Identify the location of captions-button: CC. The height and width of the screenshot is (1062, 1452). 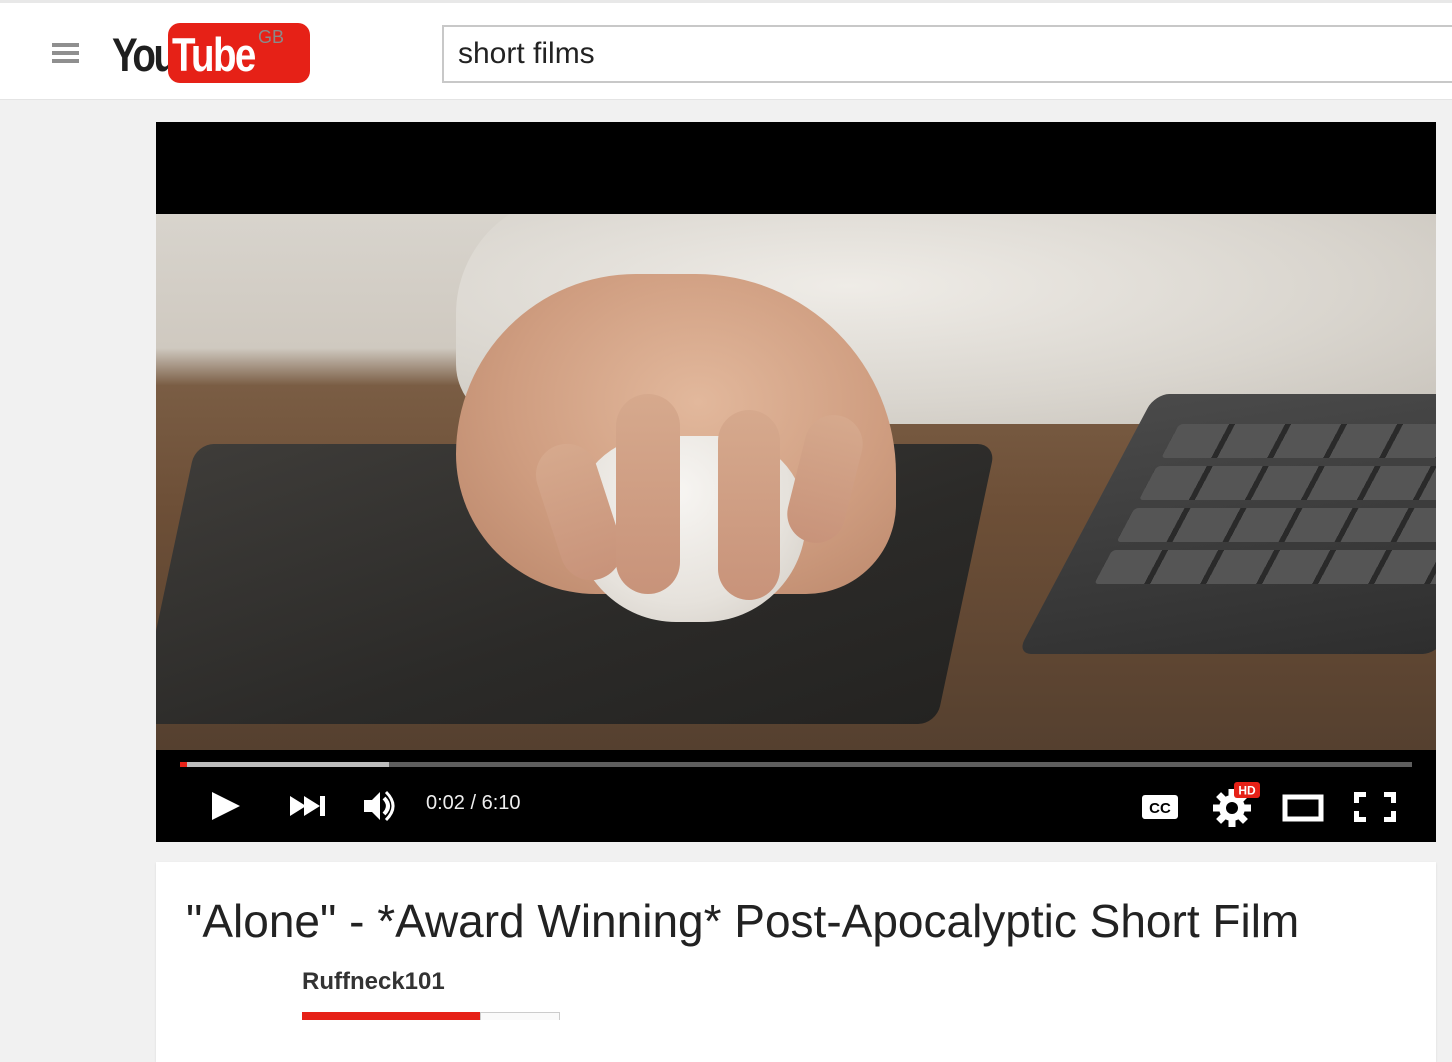
(1160, 810).